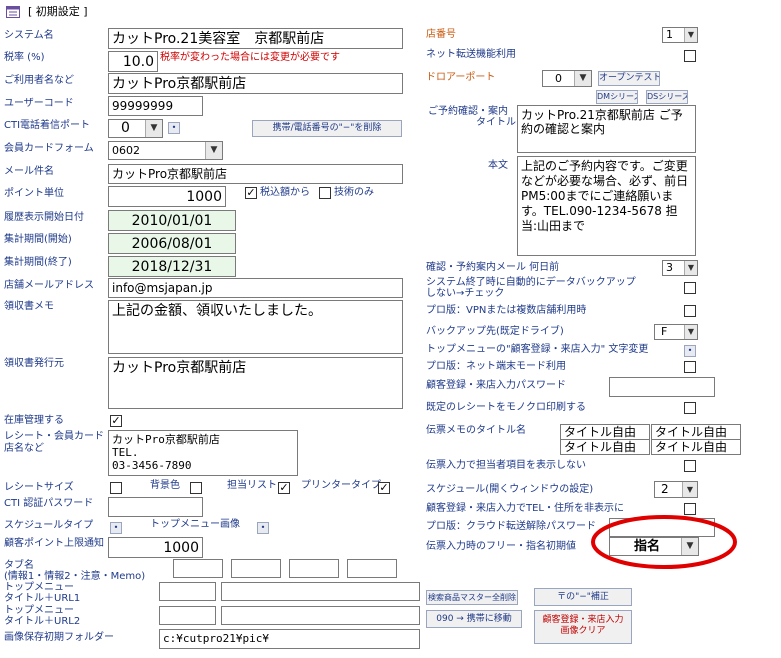  Describe the element at coordinates (676, 332) in the screenshot. I see `backup-drive-select: F ▼` at that location.